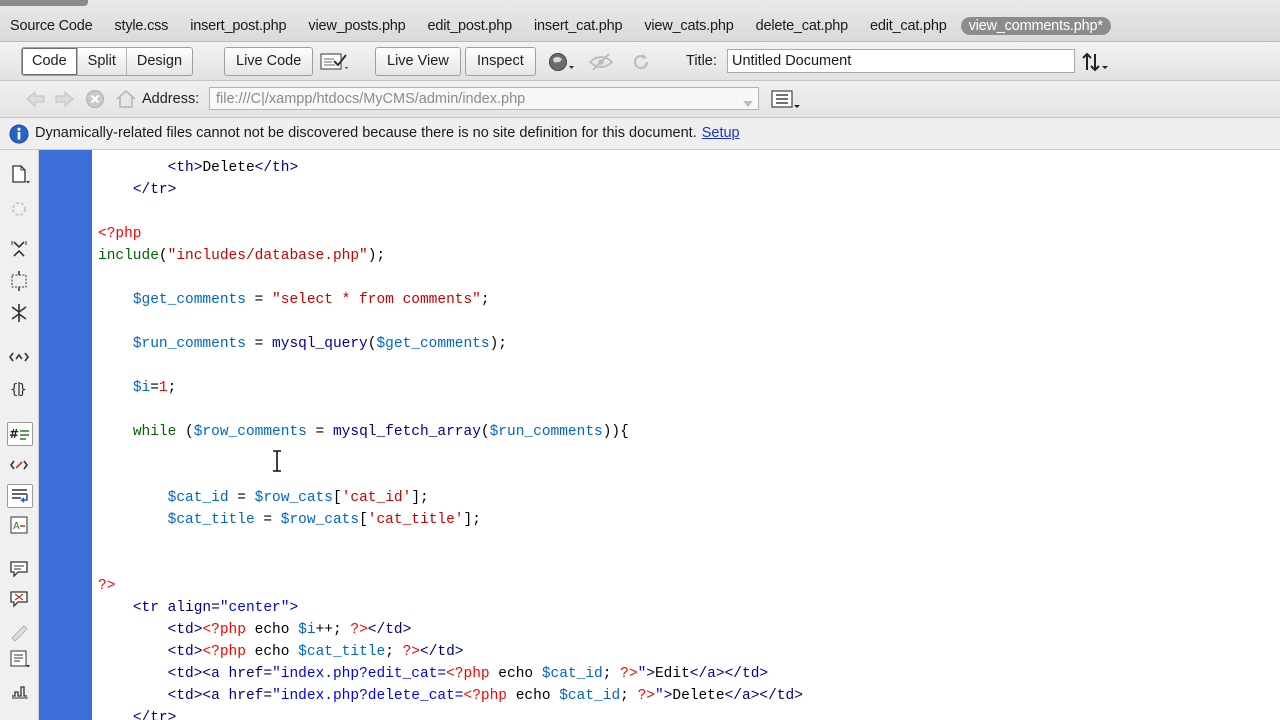  Describe the element at coordinates (141, 26) in the screenshot. I see `file-tab: style.css` at that location.